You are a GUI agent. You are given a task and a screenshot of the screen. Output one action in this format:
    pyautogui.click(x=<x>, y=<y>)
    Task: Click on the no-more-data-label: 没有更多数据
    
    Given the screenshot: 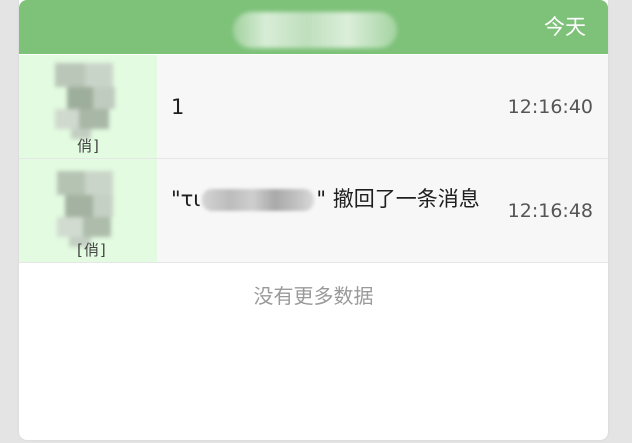 What is the action you would take?
    pyautogui.click(x=313, y=296)
    